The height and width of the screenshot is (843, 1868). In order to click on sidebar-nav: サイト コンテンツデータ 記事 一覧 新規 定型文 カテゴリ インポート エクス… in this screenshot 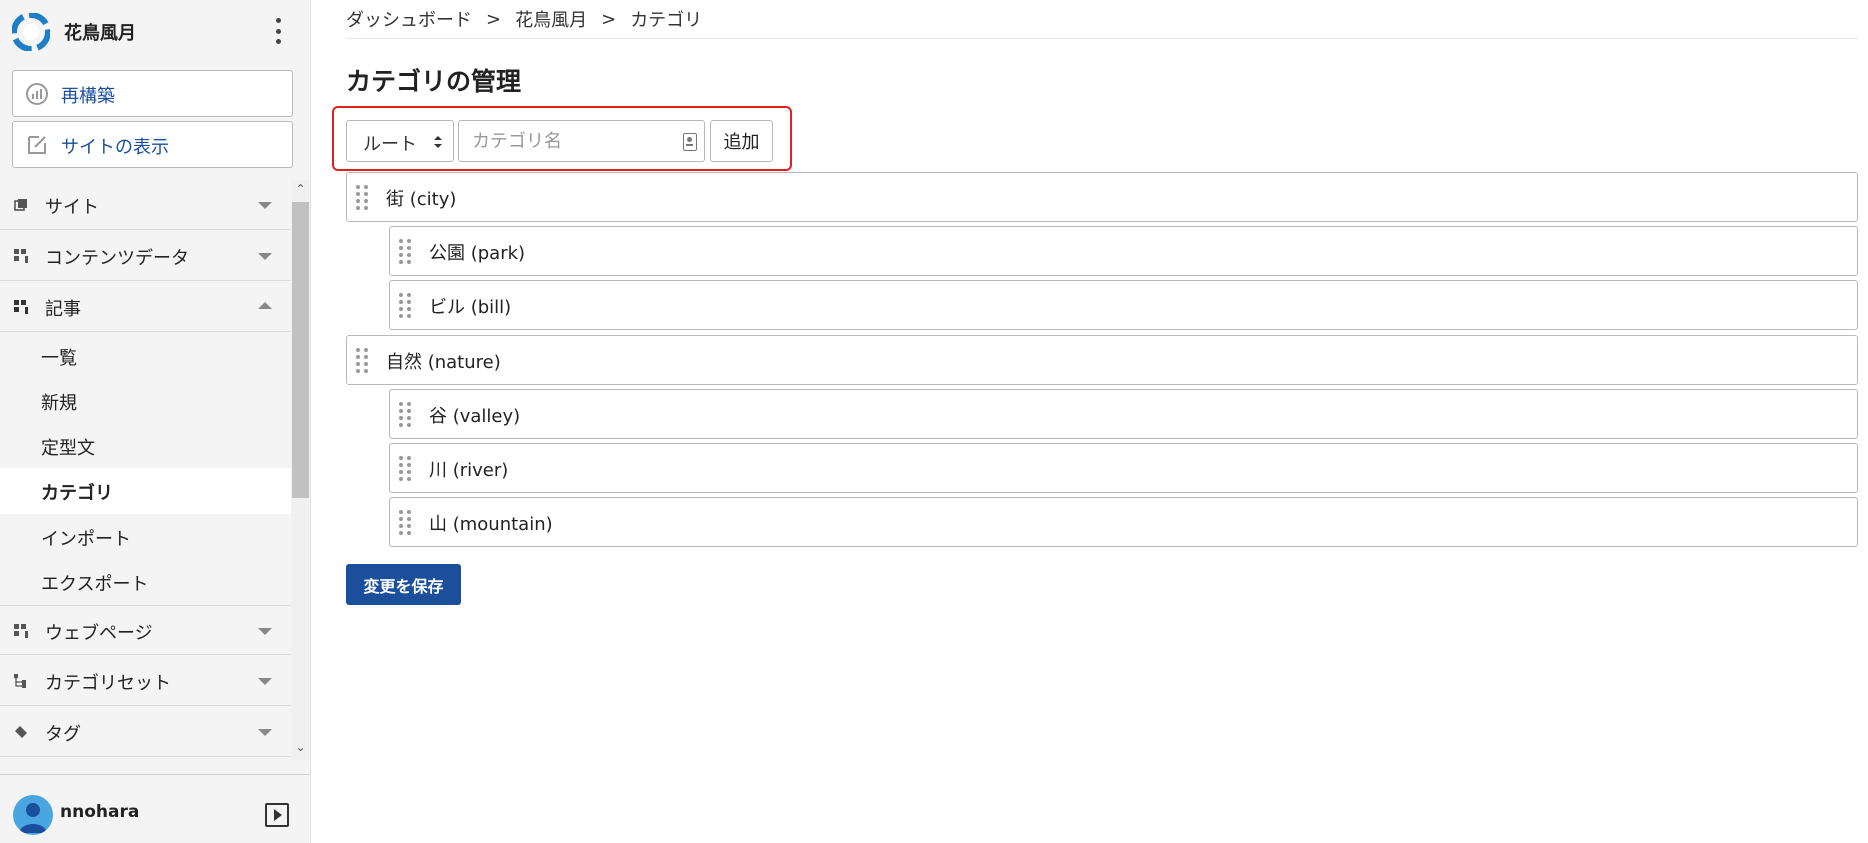, I will do `click(145, 470)`.